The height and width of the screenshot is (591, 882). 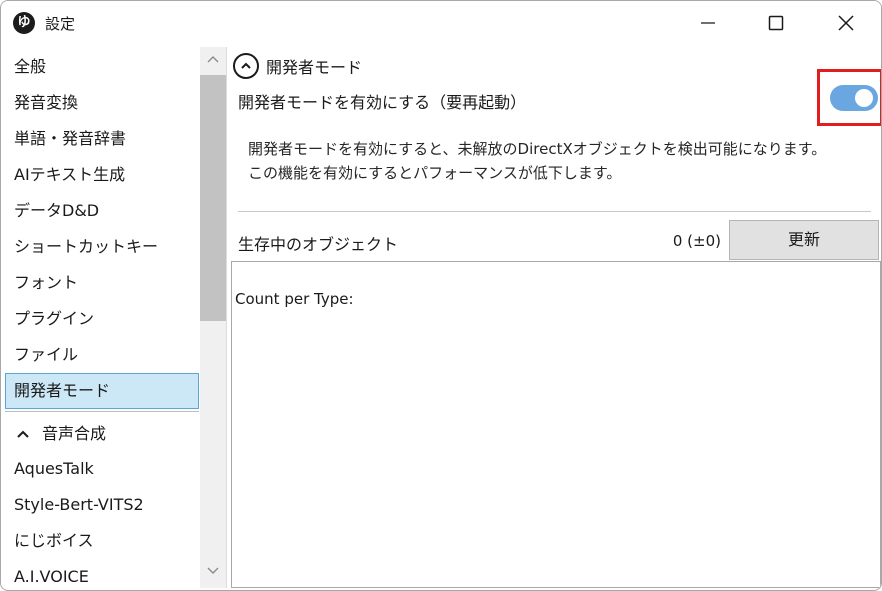 What do you see at coordinates (441, 23) in the screenshot?
I see `title-bar: ゆ 設定` at bounding box center [441, 23].